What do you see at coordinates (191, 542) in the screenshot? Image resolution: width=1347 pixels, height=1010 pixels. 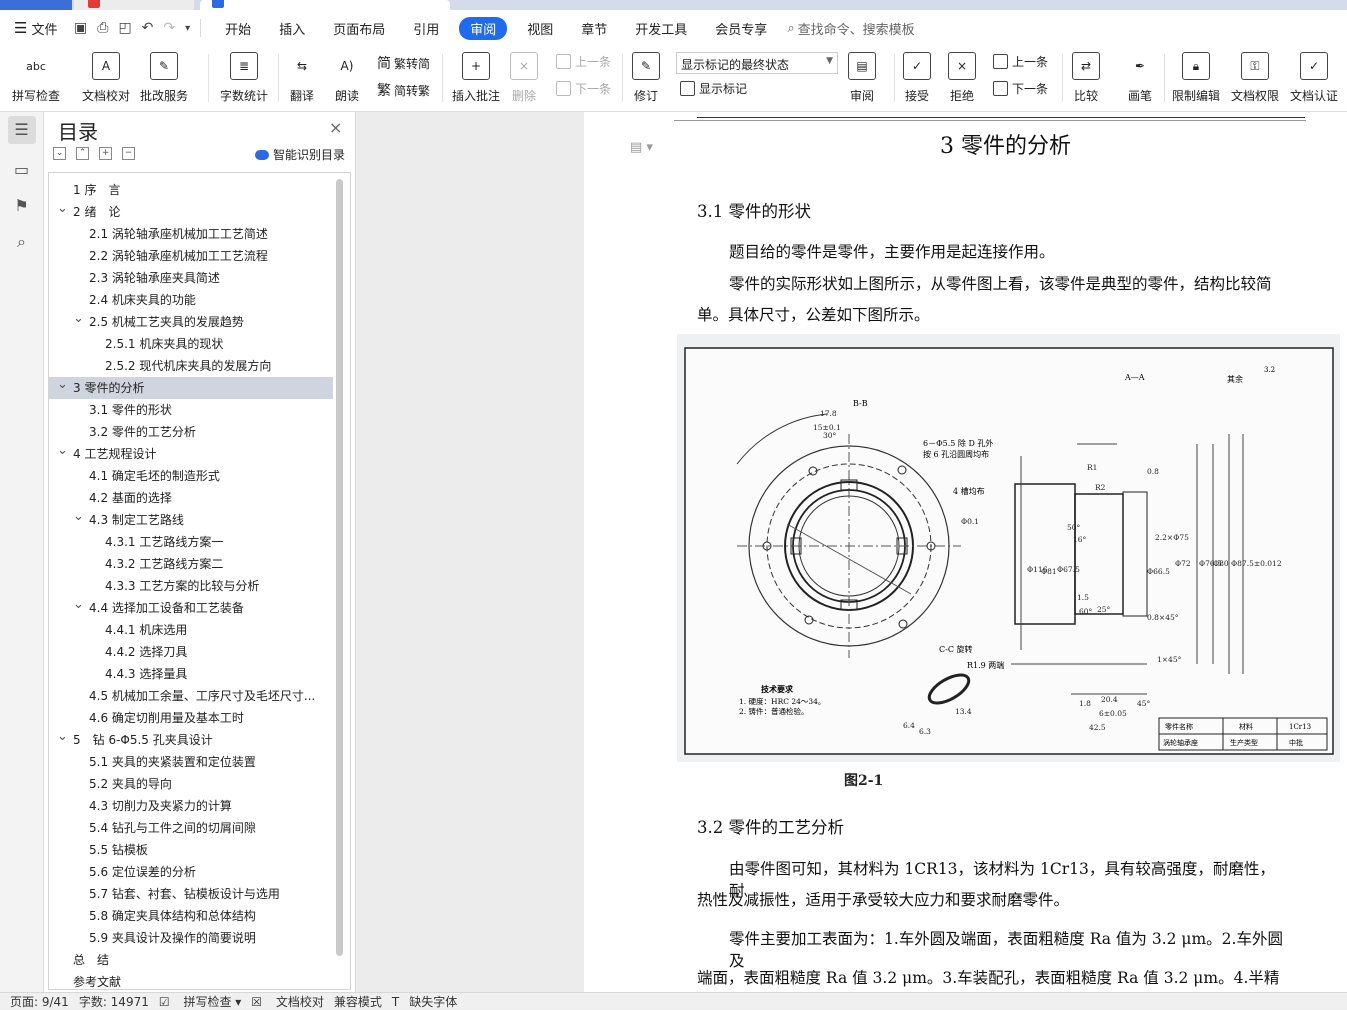 I see `toc-item: 4.3.1 工艺路线方案一` at bounding box center [191, 542].